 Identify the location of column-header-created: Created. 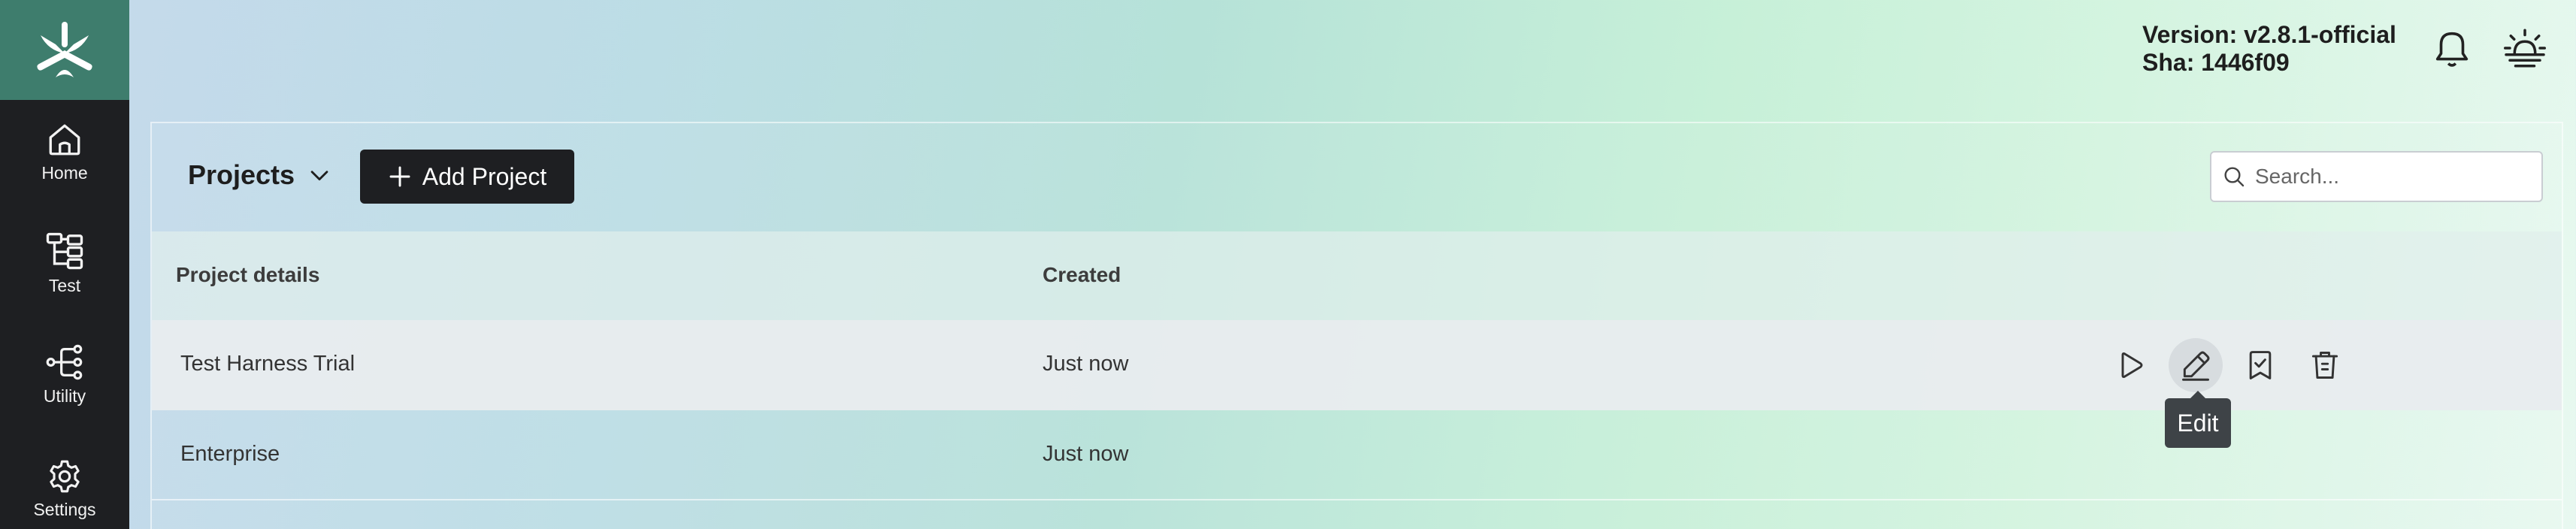
(1082, 275).